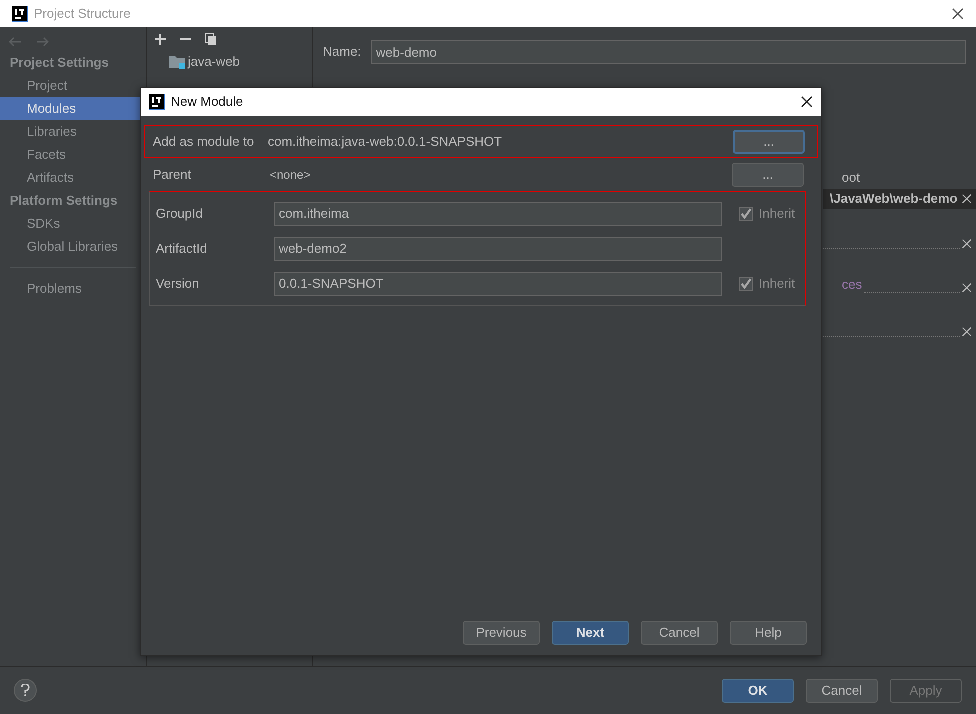 This screenshot has height=714, width=976. What do you see at coordinates (182, 249) in the screenshot?
I see `field-label: ArtifactId` at bounding box center [182, 249].